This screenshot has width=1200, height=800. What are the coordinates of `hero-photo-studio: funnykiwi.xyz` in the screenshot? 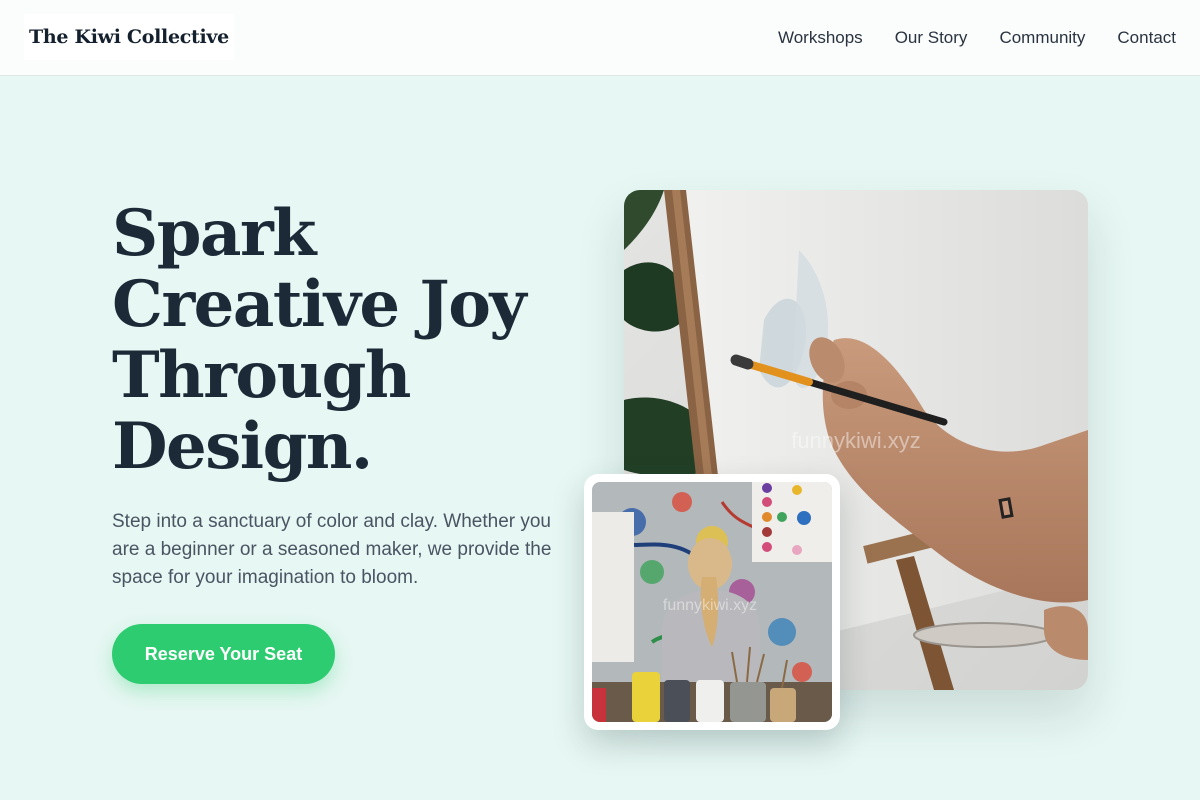 It's located at (712, 602).